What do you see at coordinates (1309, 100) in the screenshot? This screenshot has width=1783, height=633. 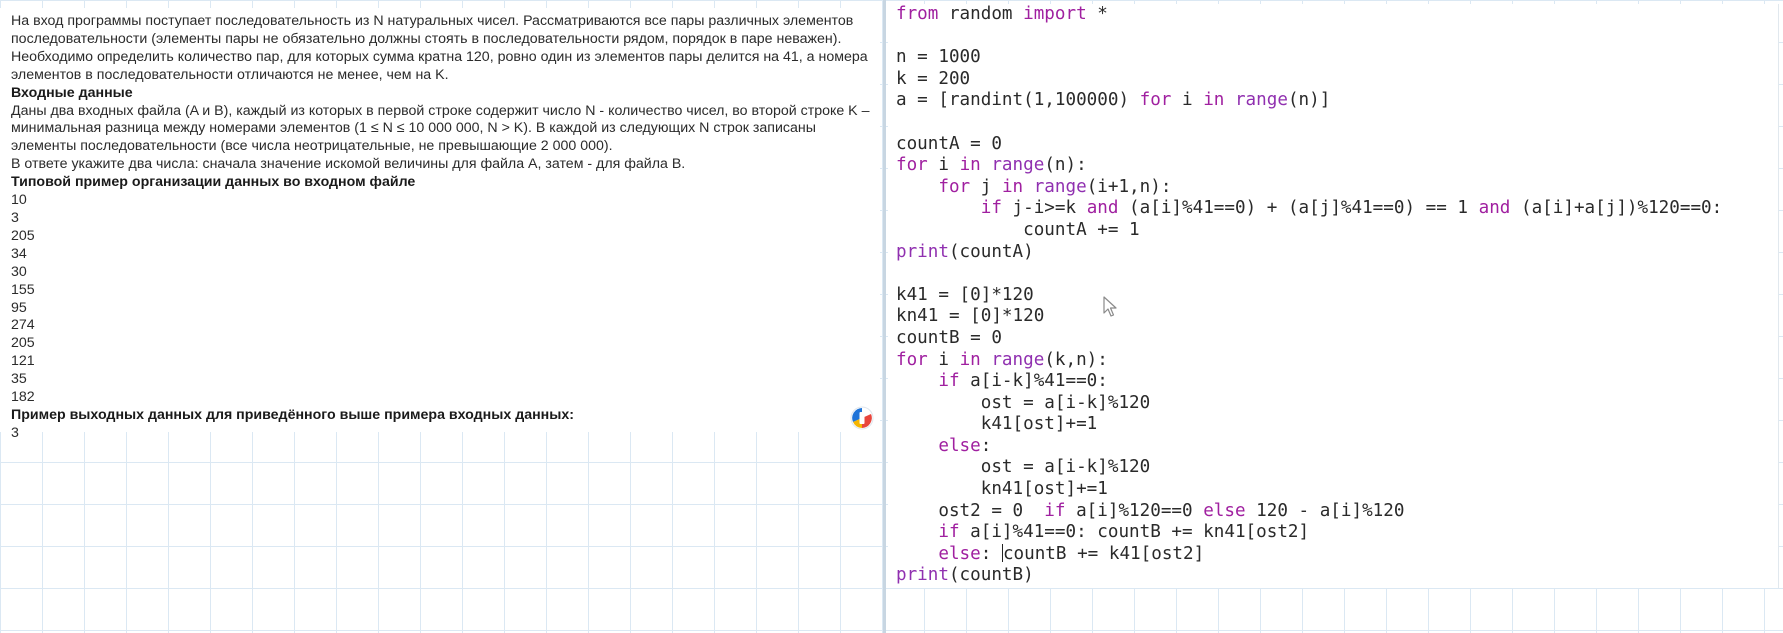 I see `code-token: (n)]` at bounding box center [1309, 100].